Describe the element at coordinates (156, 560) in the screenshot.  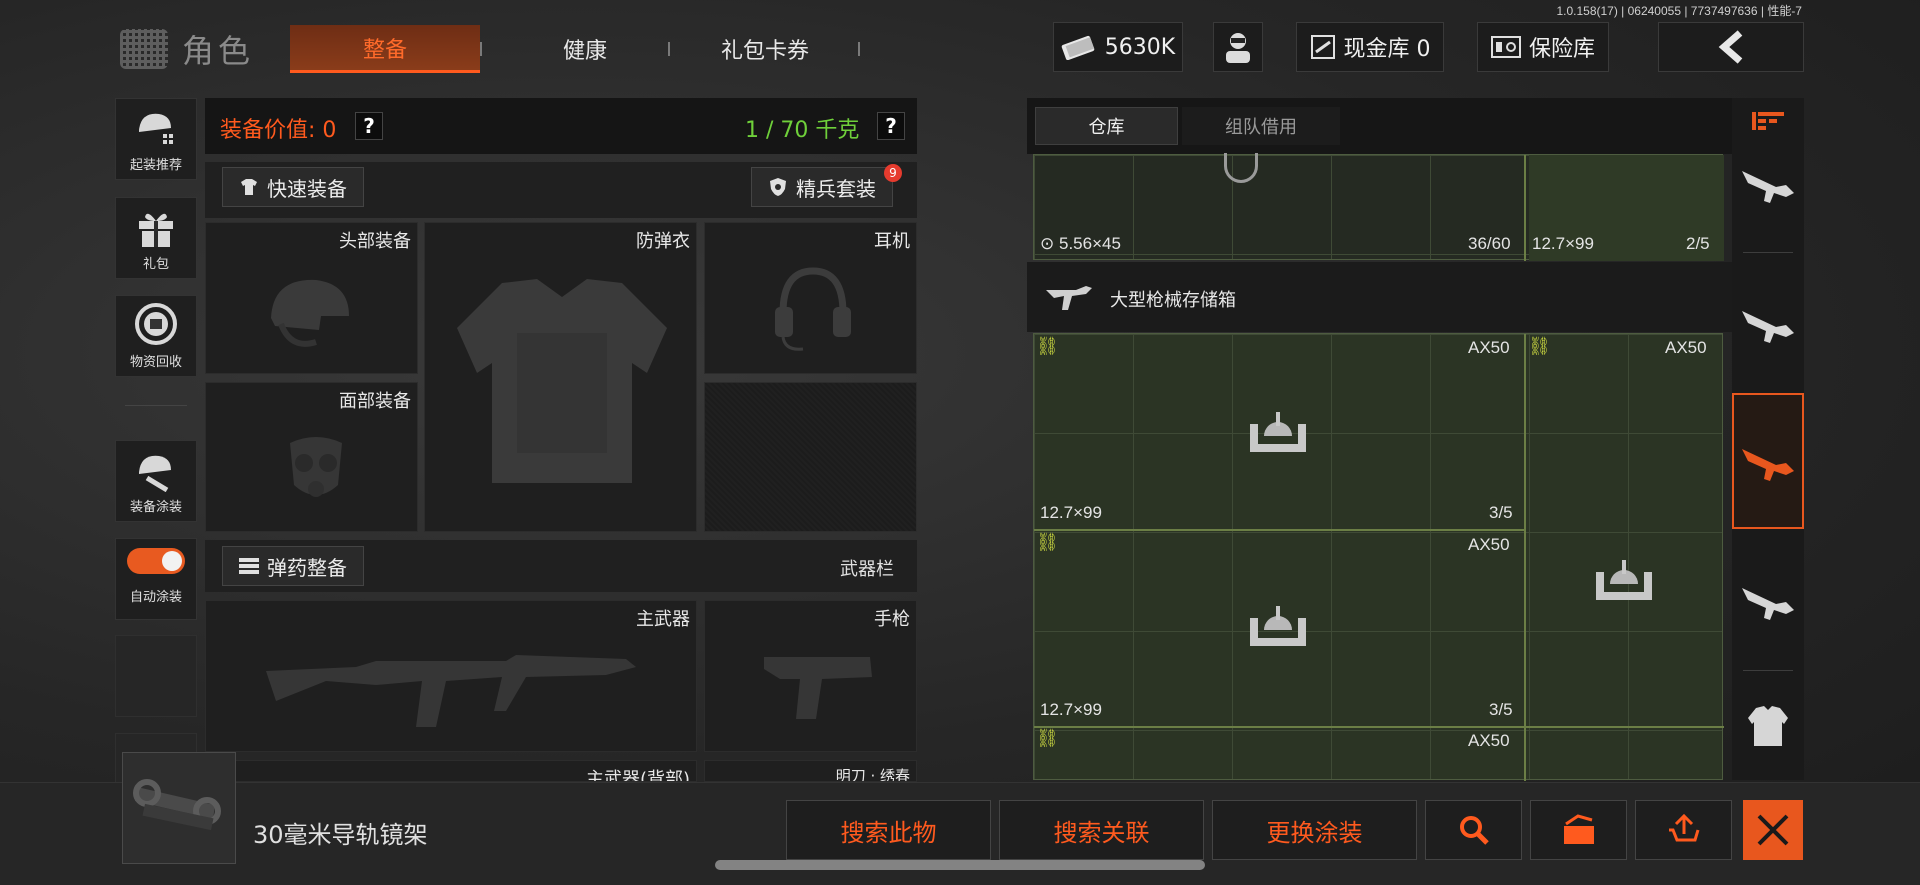
I see `toggle-icon` at that location.